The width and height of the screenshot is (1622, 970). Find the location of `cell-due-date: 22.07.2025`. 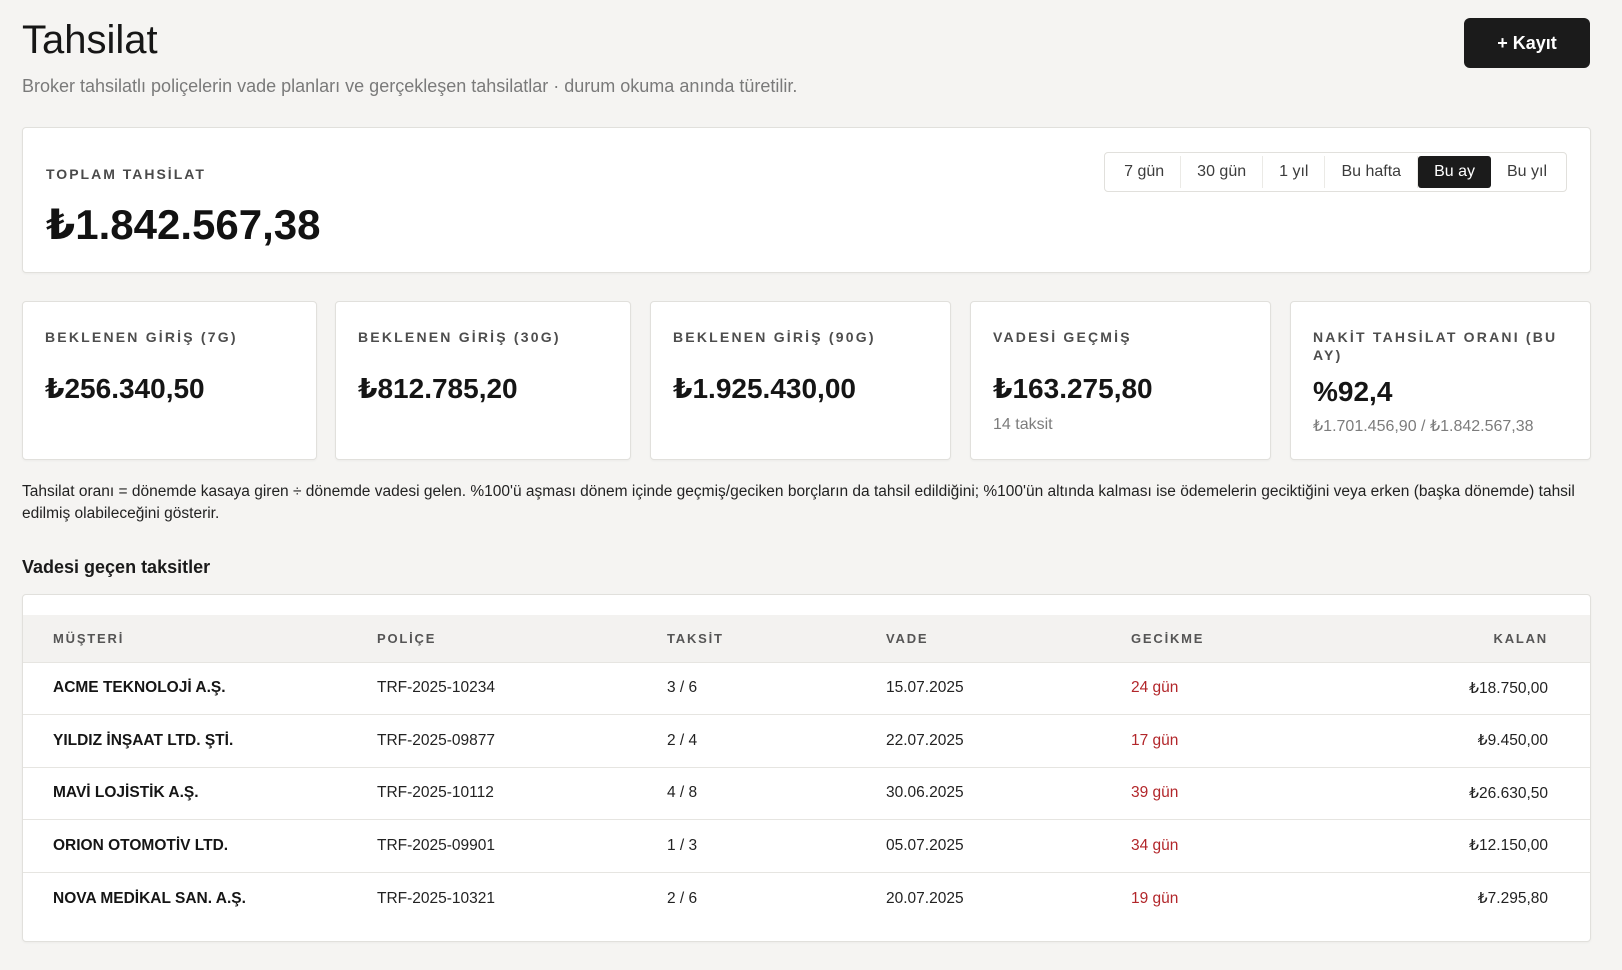

cell-due-date: 22.07.2025 is located at coordinates (1008, 740).